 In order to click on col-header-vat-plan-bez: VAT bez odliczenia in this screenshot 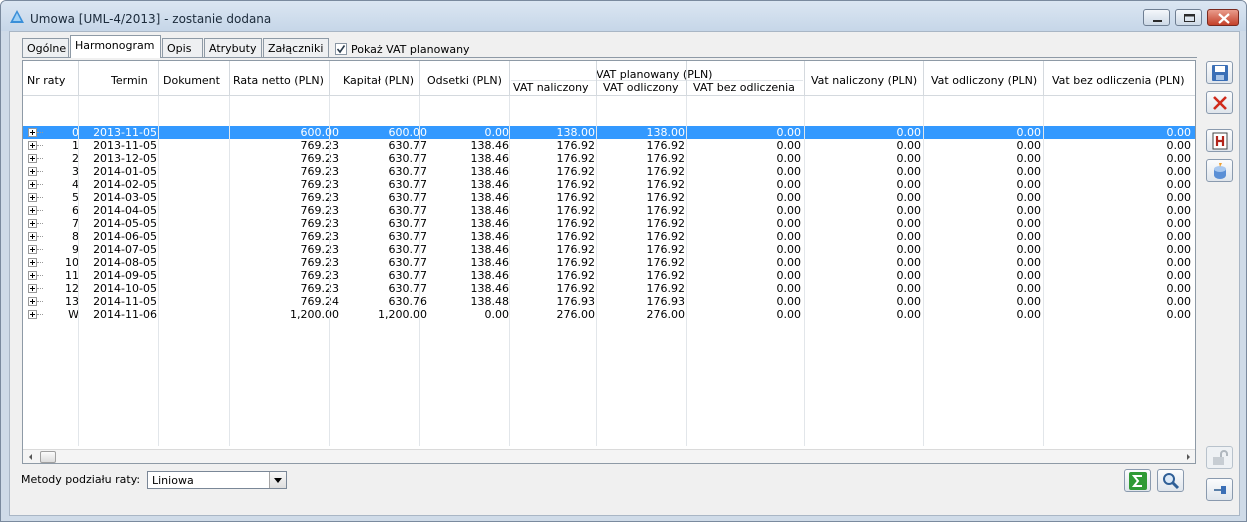, I will do `click(744, 96)`.